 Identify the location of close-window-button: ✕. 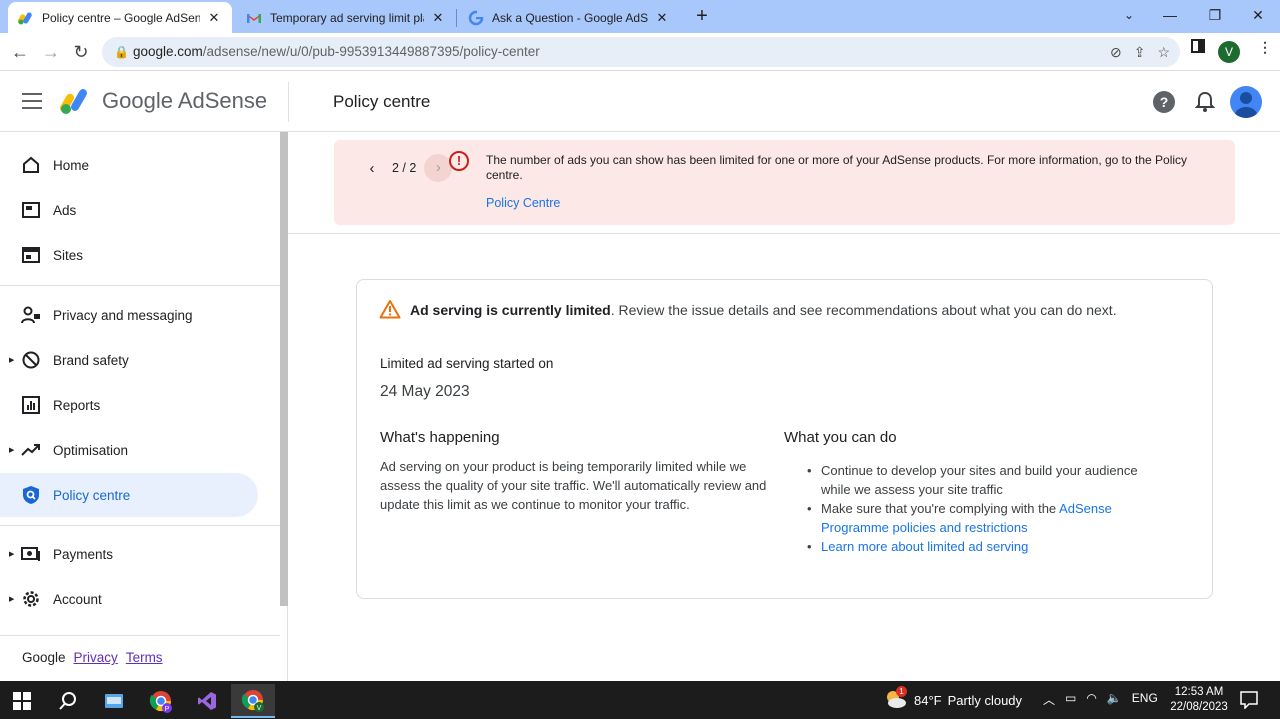
(1258, 15).